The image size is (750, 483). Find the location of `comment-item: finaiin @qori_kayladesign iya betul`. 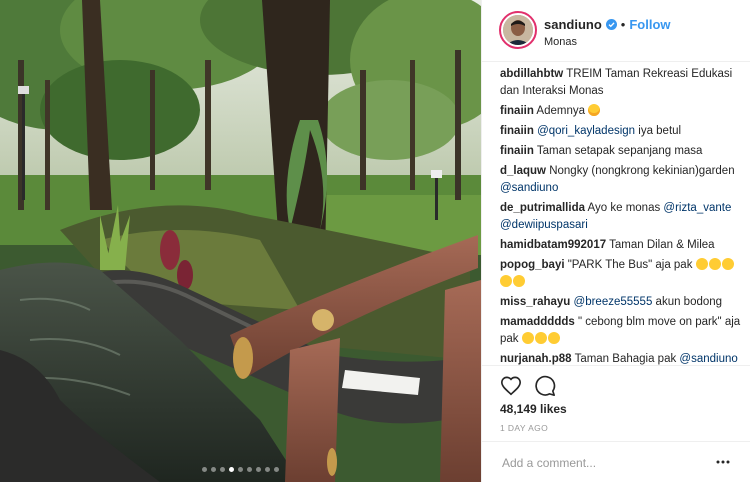

comment-item: finaiin @qori_kayladesign iya betul is located at coordinates (622, 131).